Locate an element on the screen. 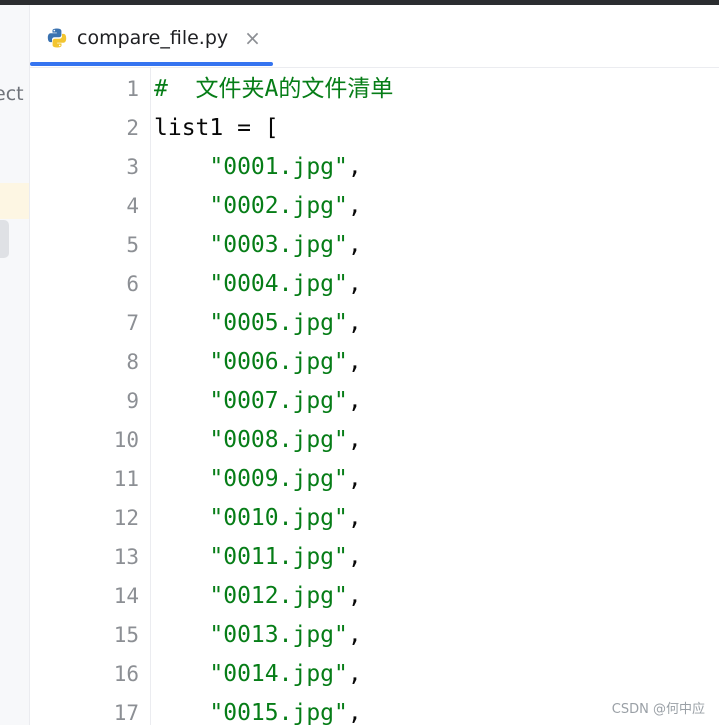 The image size is (719, 725). line-number: 6 is located at coordinates (132, 284).